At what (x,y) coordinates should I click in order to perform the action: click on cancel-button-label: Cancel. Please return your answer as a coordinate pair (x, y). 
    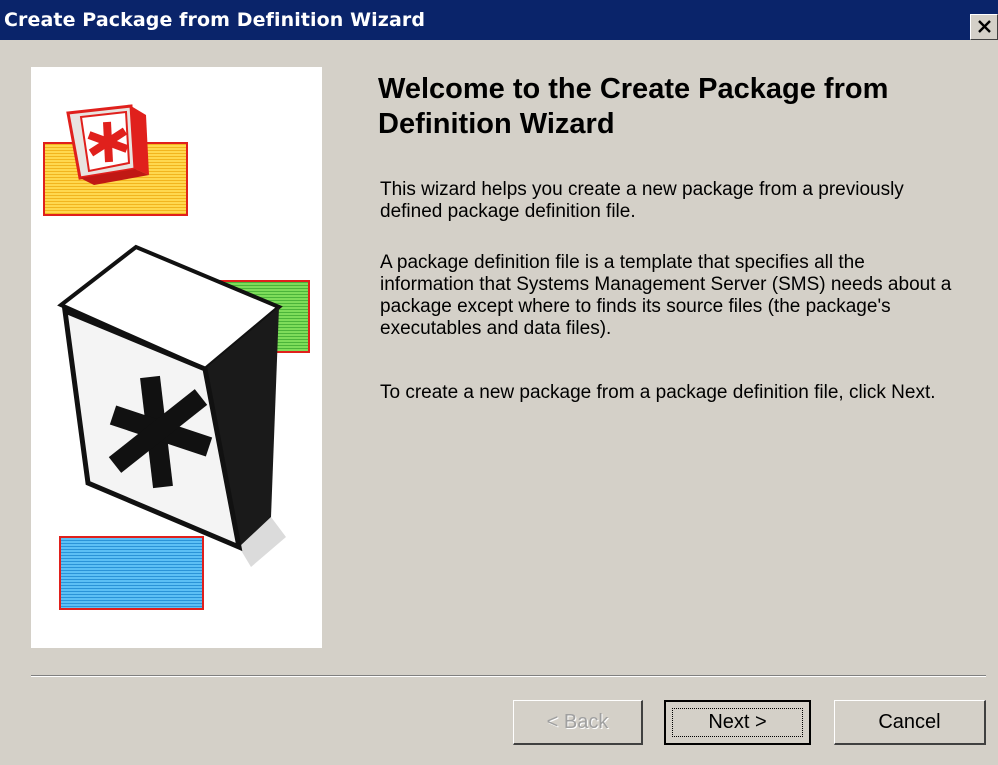
    Looking at the image, I should click on (909, 721).